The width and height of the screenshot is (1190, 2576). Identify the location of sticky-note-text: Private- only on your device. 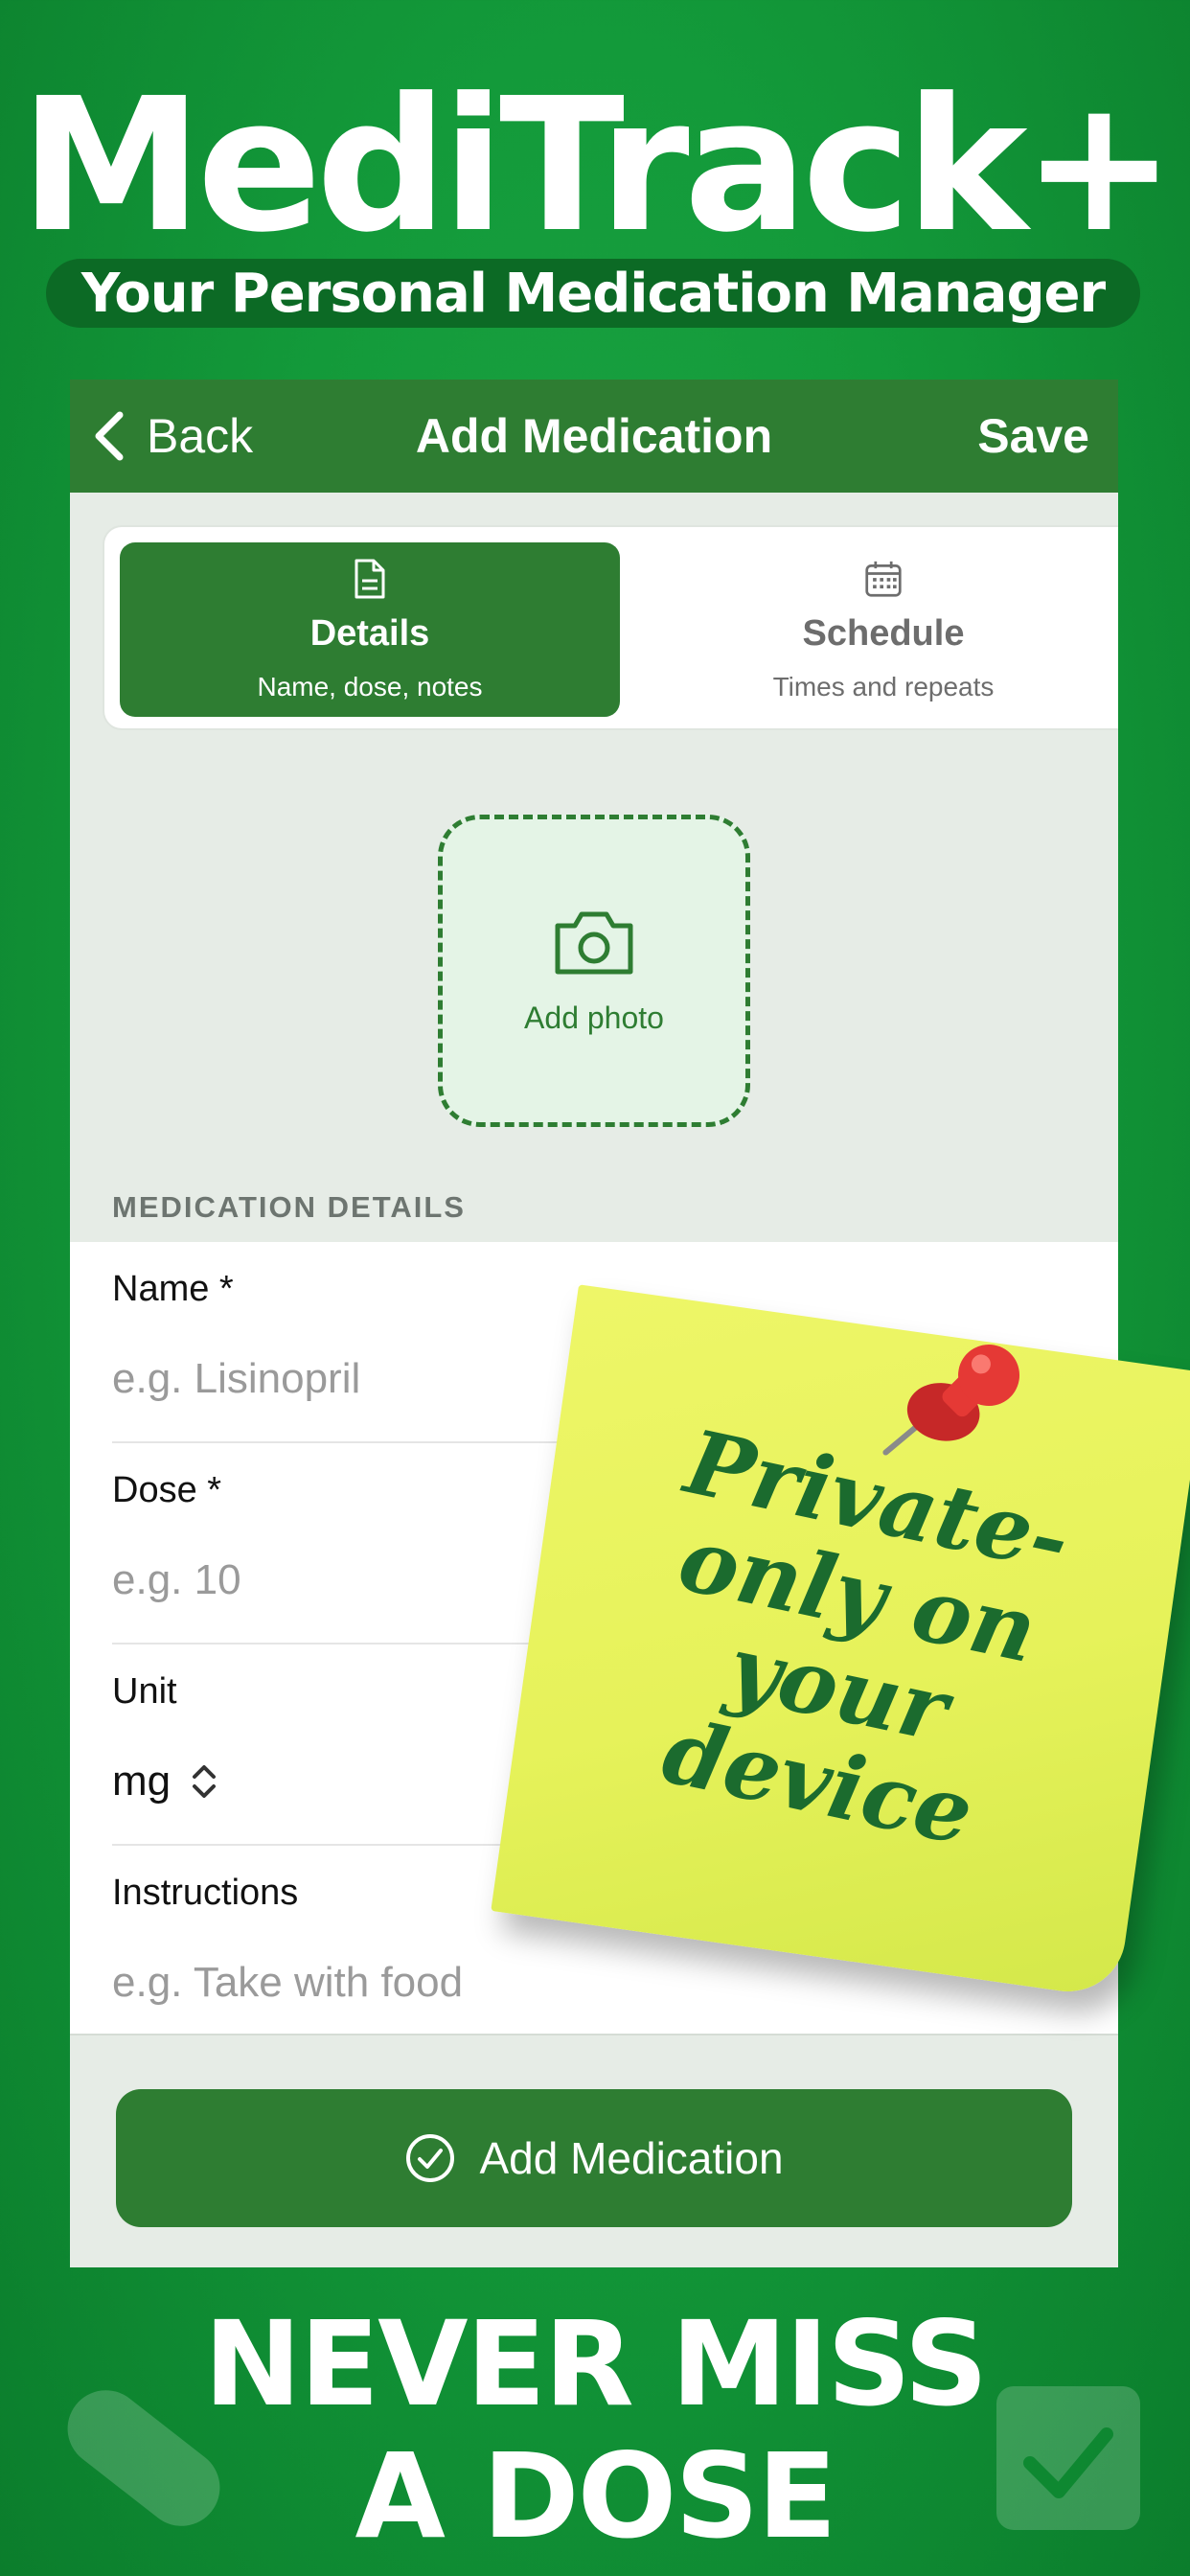
(867, 1638).